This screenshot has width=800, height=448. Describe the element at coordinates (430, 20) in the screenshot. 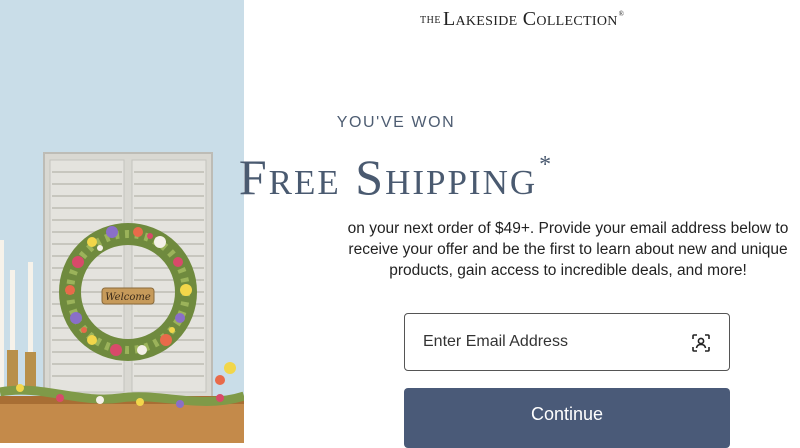

I see `brand-the: THE` at that location.